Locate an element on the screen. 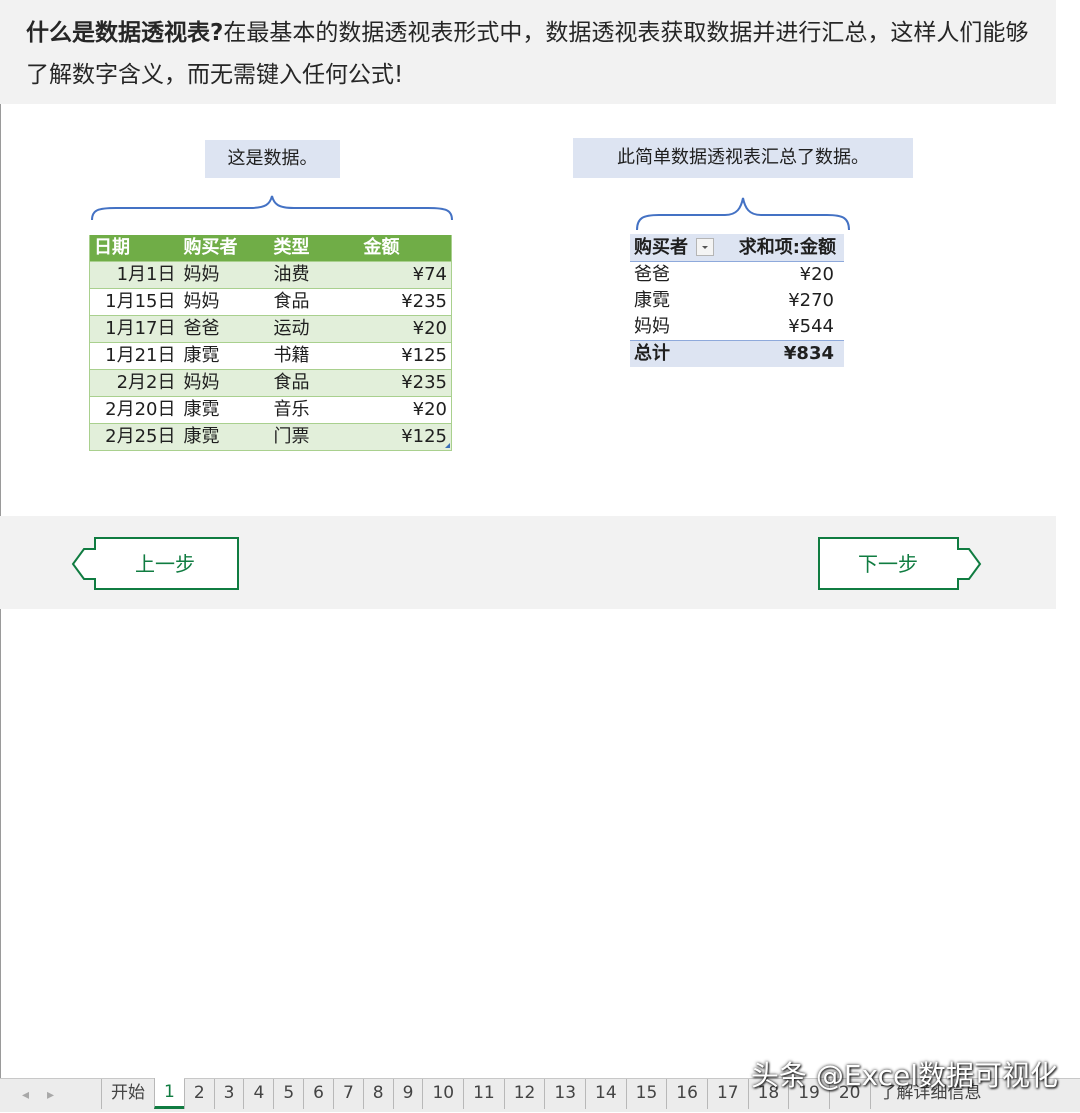 The height and width of the screenshot is (1113, 1080). table-row: 2月20日 康霓 音乐 ¥20 is located at coordinates (270, 410).